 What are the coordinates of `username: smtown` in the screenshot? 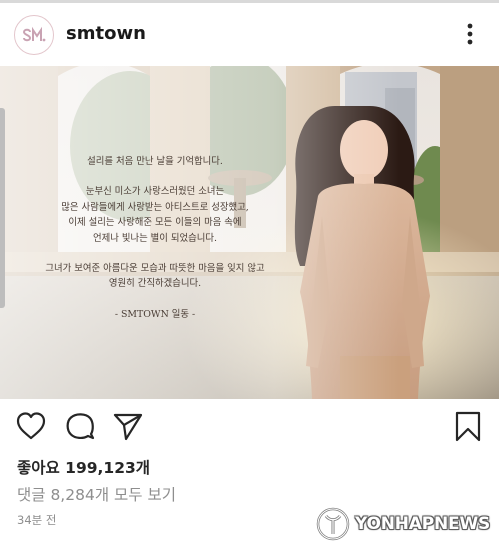 It's located at (106, 33).